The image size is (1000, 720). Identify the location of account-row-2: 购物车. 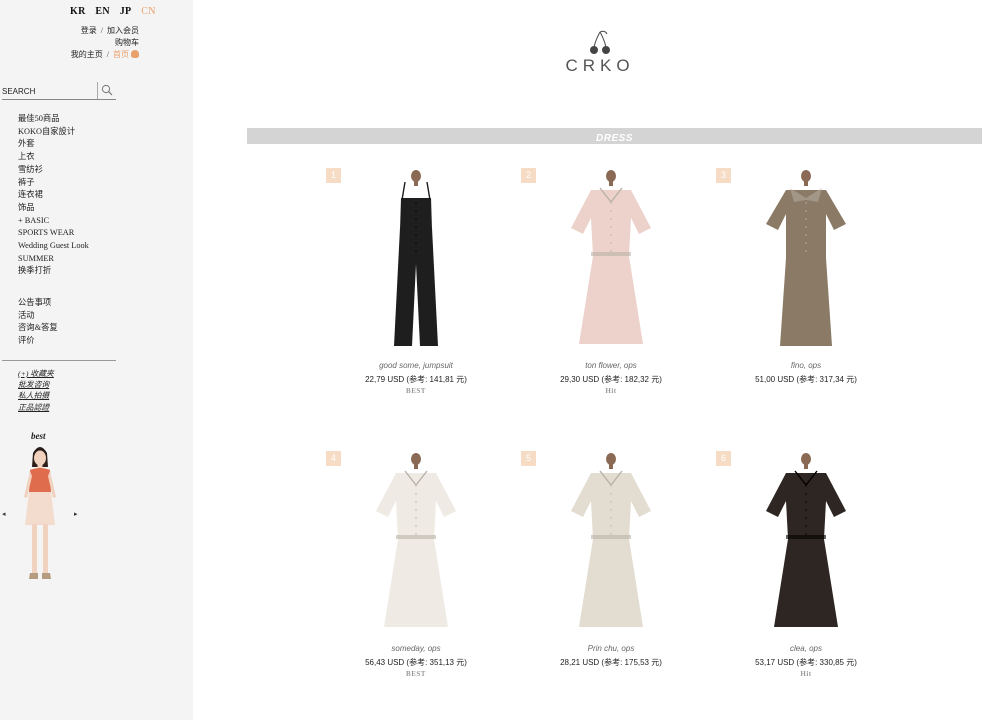
(127, 42).